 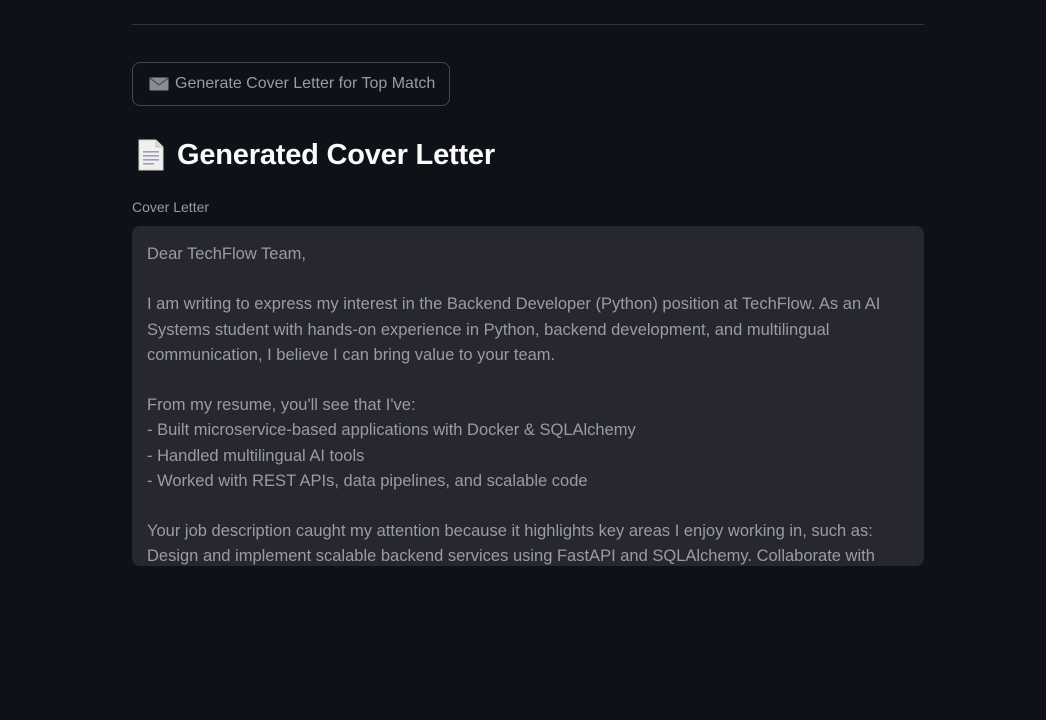 What do you see at coordinates (920, 562) in the screenshot?
I see `resize-handle-icon` at bounding box center [920, 562].